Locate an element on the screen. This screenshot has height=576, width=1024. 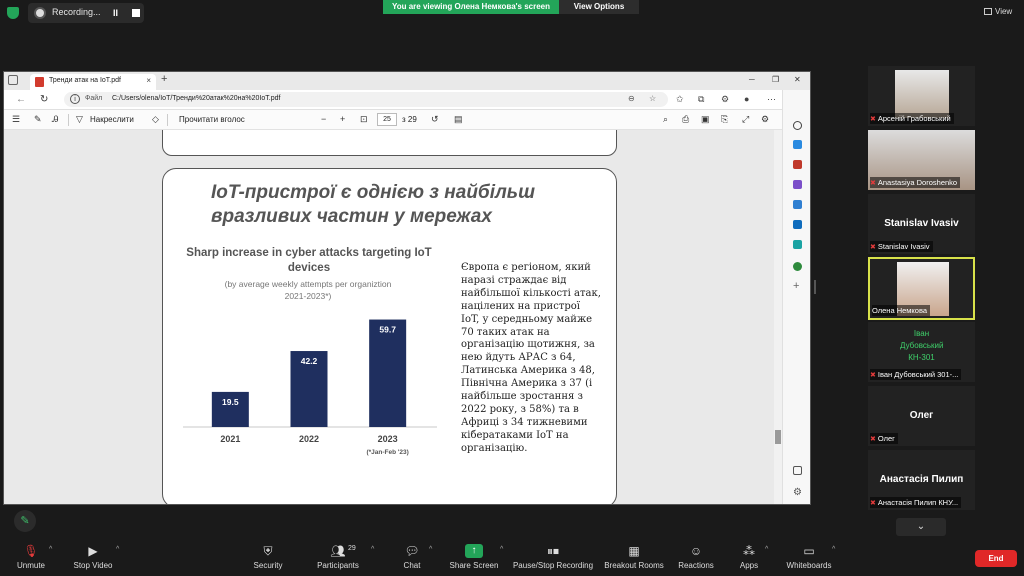
video-options-caret-icon: ^ is located at coordinates (117, 549).